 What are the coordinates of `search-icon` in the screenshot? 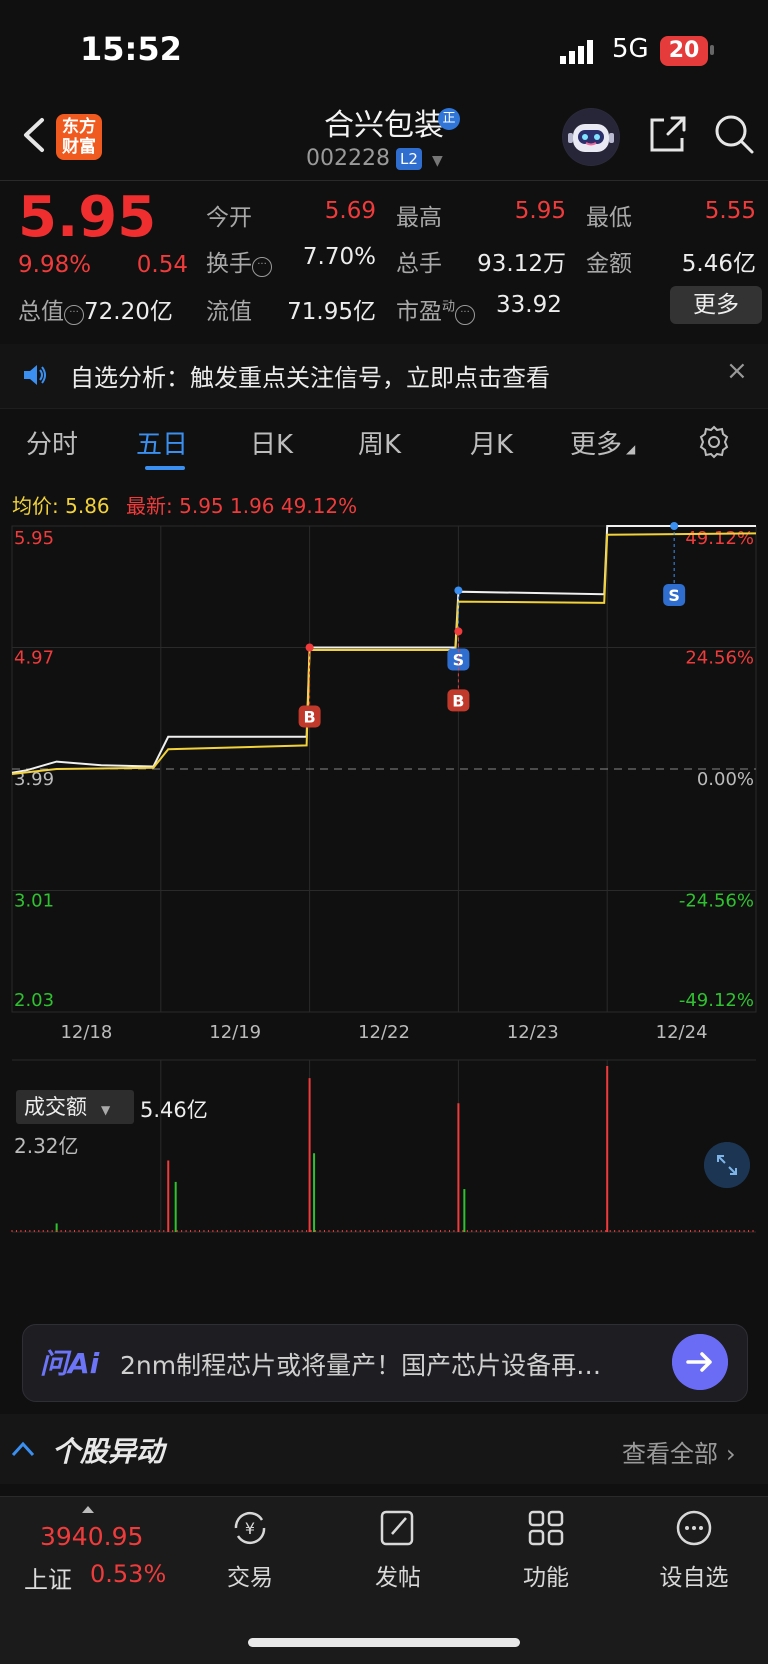 It's located at (734, 134).